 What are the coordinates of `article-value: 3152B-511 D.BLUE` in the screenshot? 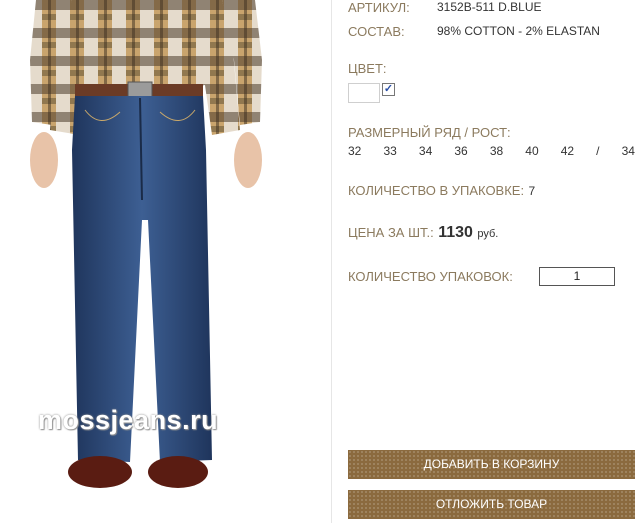 It's located at (489, 7).